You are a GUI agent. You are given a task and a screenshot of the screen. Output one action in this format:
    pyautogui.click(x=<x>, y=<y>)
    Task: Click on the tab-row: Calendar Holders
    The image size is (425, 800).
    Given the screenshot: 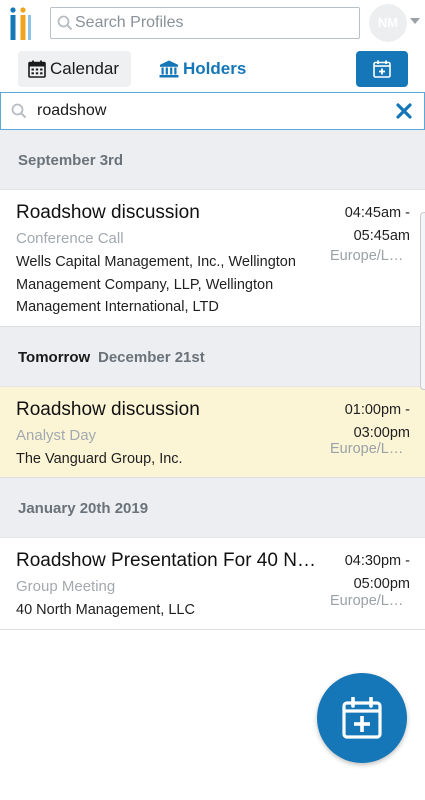 What is the action you would take?
    pyautogui.click(x=212, y=69)
    